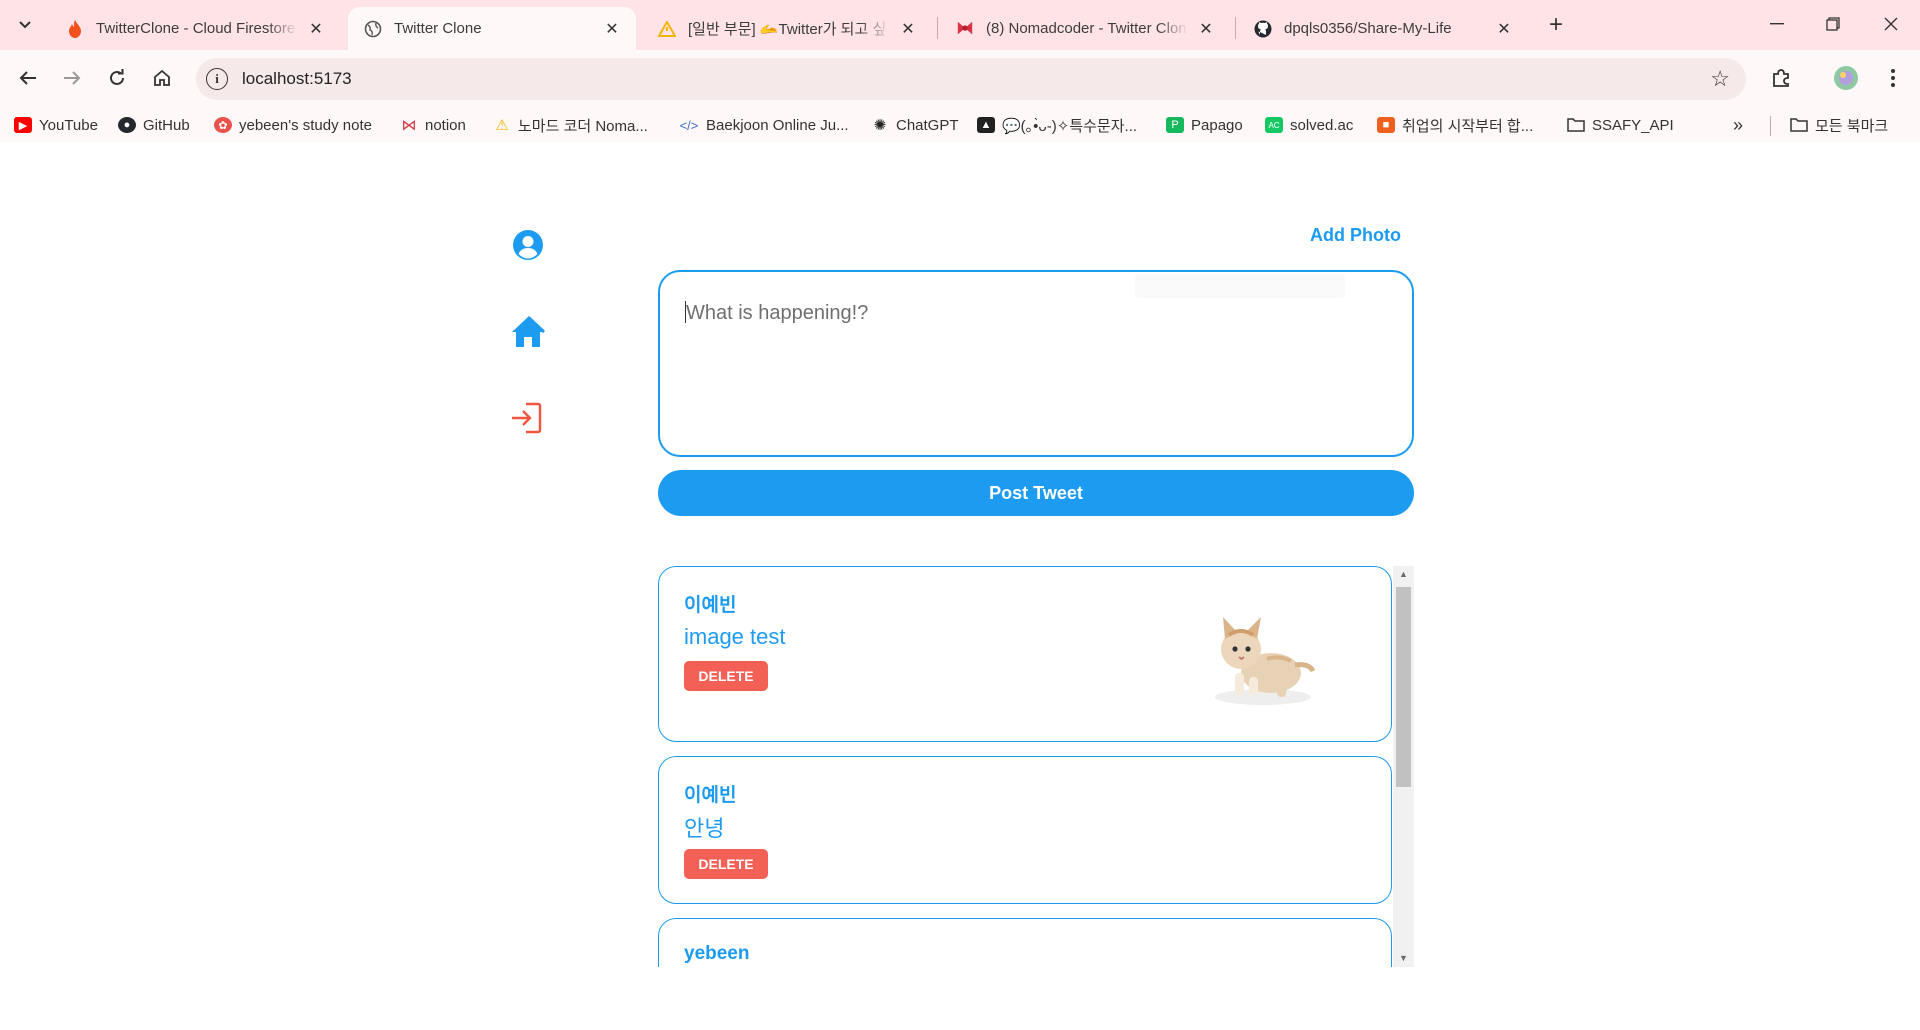 The image size is (1920, 1030). I want to click on back-button, so click(28, 78).